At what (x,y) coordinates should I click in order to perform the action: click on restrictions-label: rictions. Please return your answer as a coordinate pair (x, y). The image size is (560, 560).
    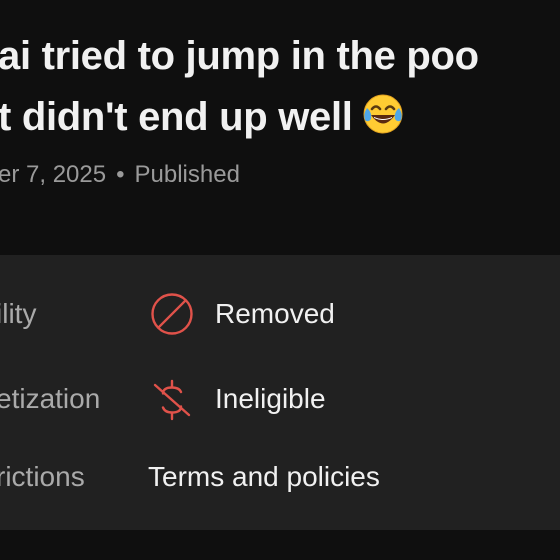
    Looking at the image, I should click on (42, 476).